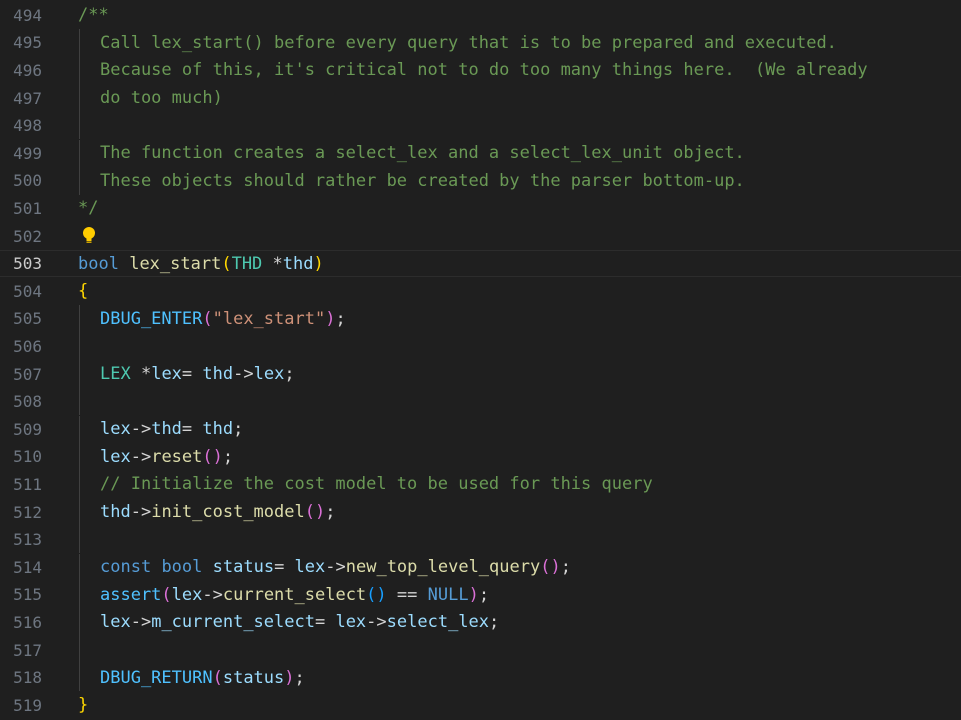  What do you see at coordinates (272, 263) in the screenshot?
I see `code-token: *` at bounding box center [272, 263].